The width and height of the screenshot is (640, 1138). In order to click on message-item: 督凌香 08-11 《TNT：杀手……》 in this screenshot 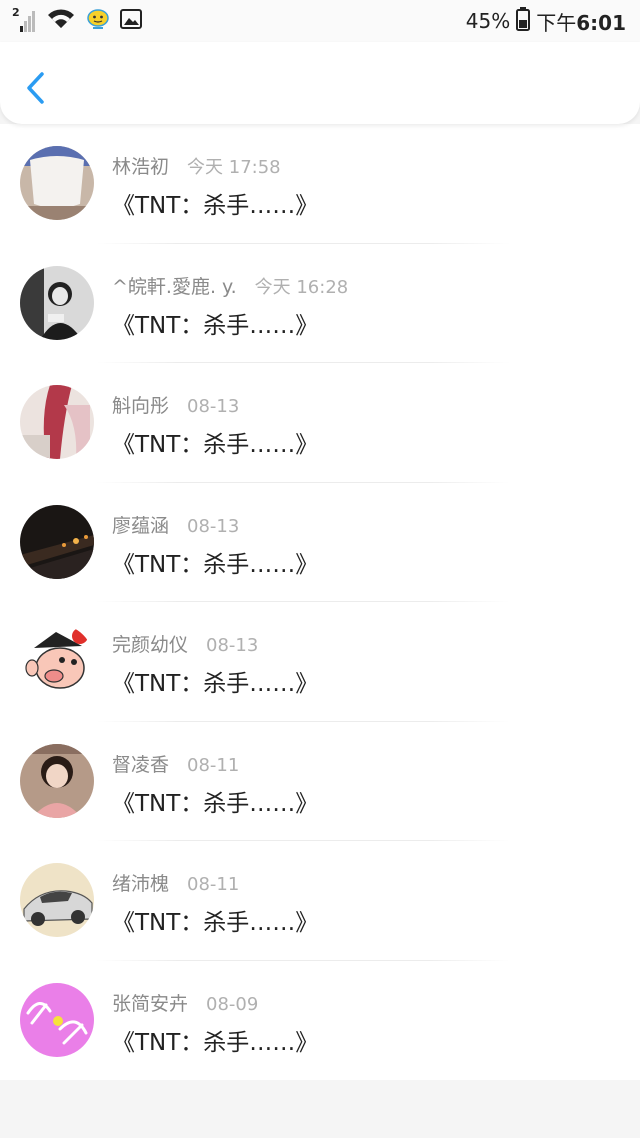, I will do `click(320, 781)`.